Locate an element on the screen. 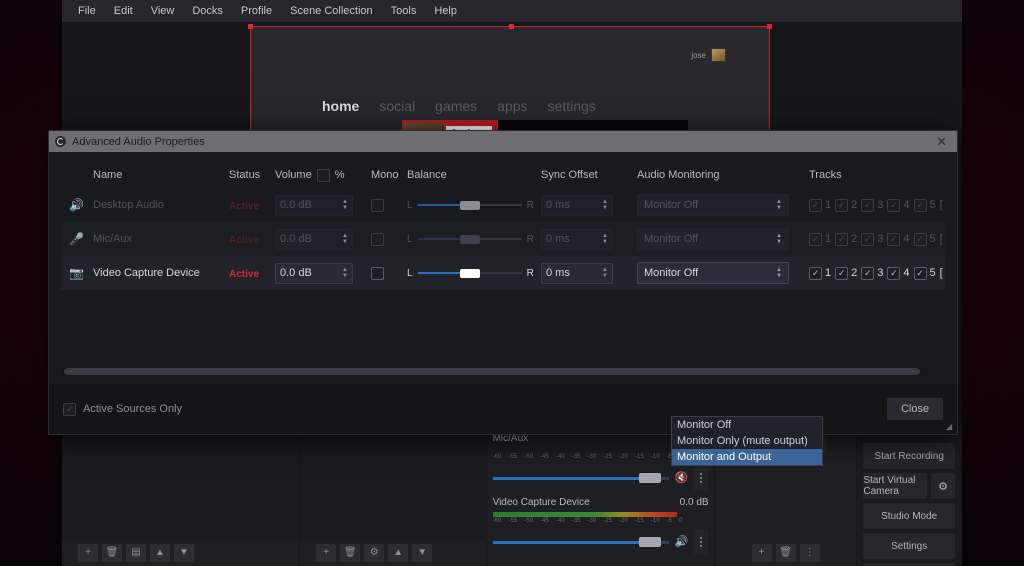 The image size is (1024, 566). menu-item-scene-collection: Scene Collection is located at coordinates (331, 11).